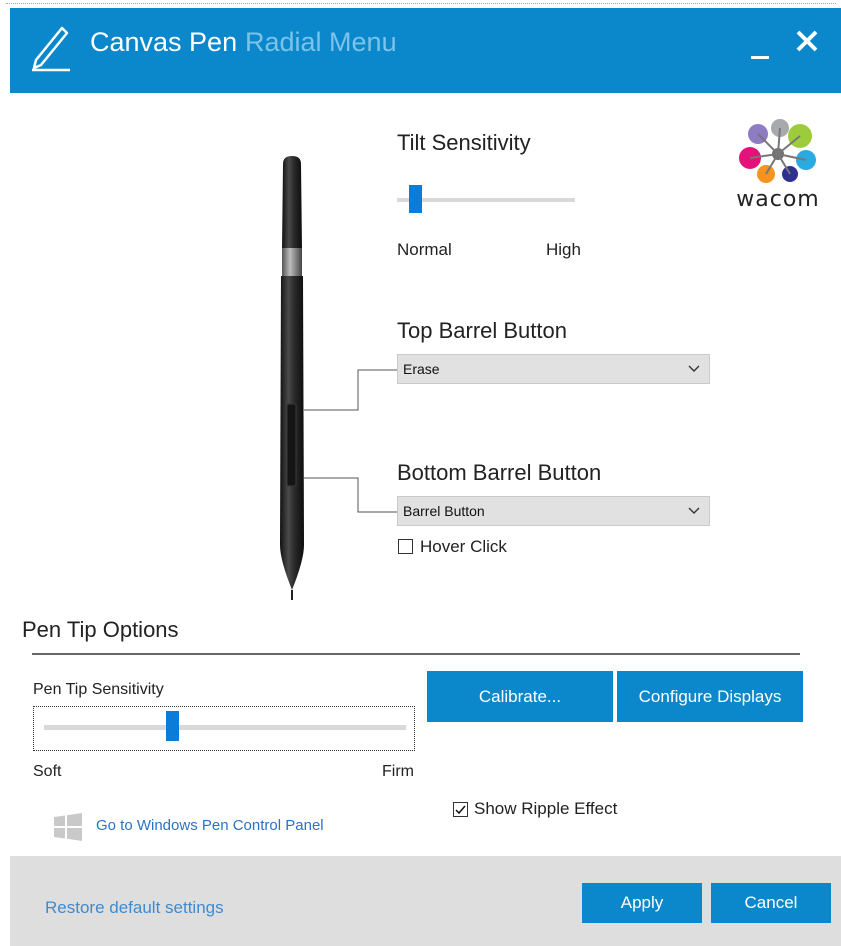 The image size is (841, 946). I want to click on pen-tip-sensitivity-label: Pen Tip Sensitivity, so click(98, 689).